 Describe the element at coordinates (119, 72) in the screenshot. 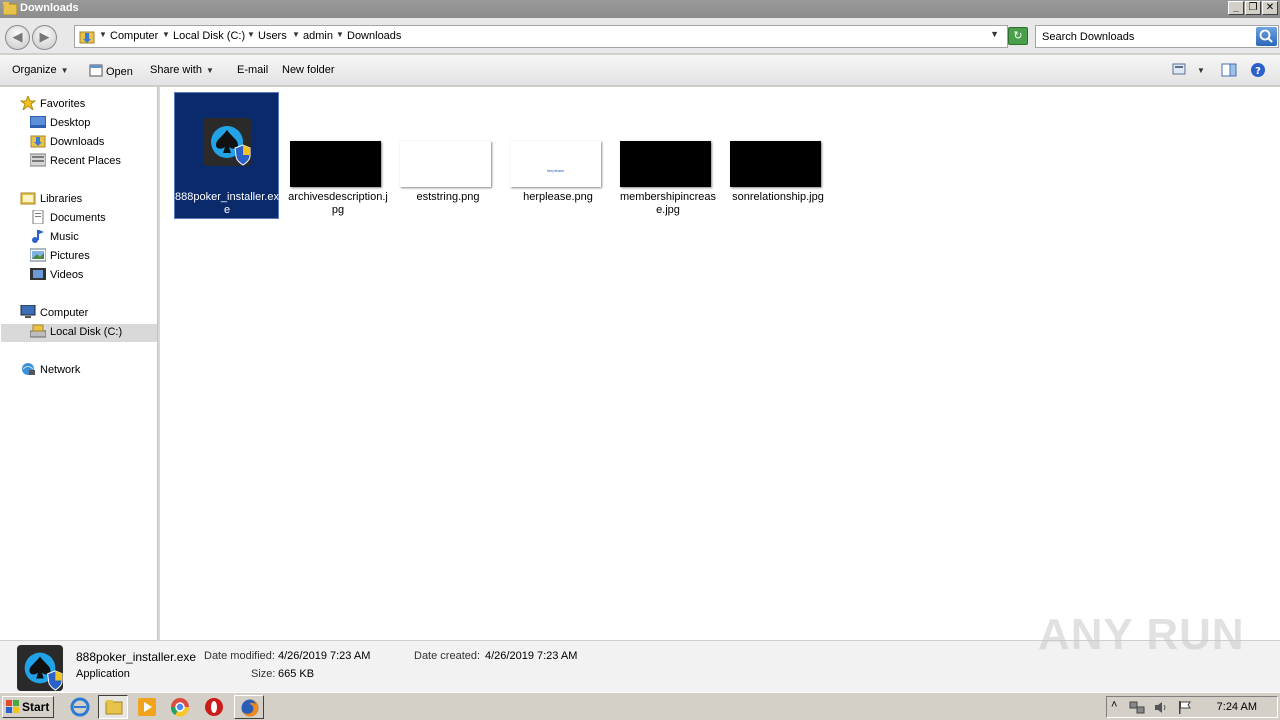

I see `open-label: Open` at that location.